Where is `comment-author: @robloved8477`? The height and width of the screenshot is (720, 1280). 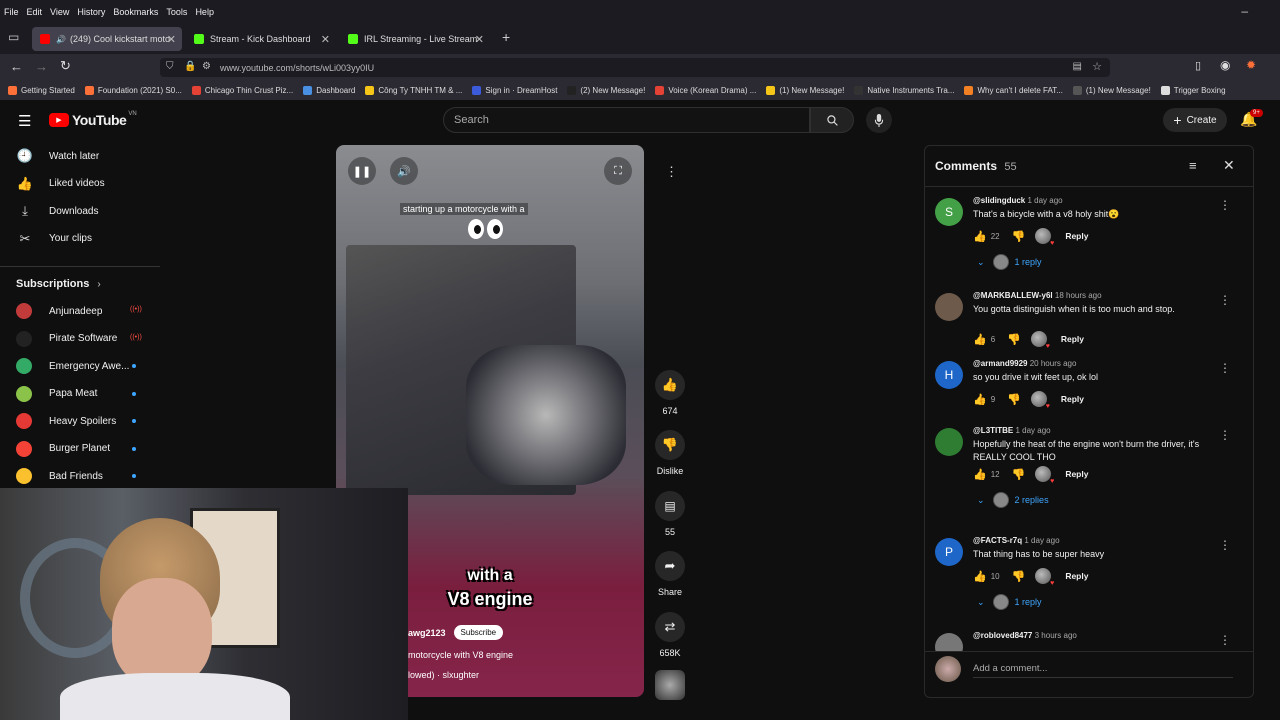
comment-author: @robloved8477 is located at coordinates (1002, 635).